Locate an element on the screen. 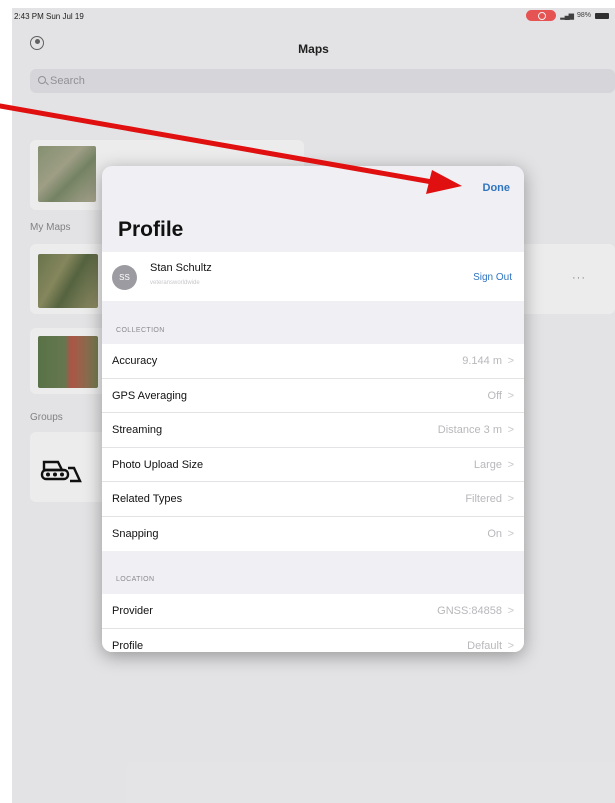 The width and height of the screenshot is (615, 803). setting-profile: Profile Default > is located at coordinates (313, 641).